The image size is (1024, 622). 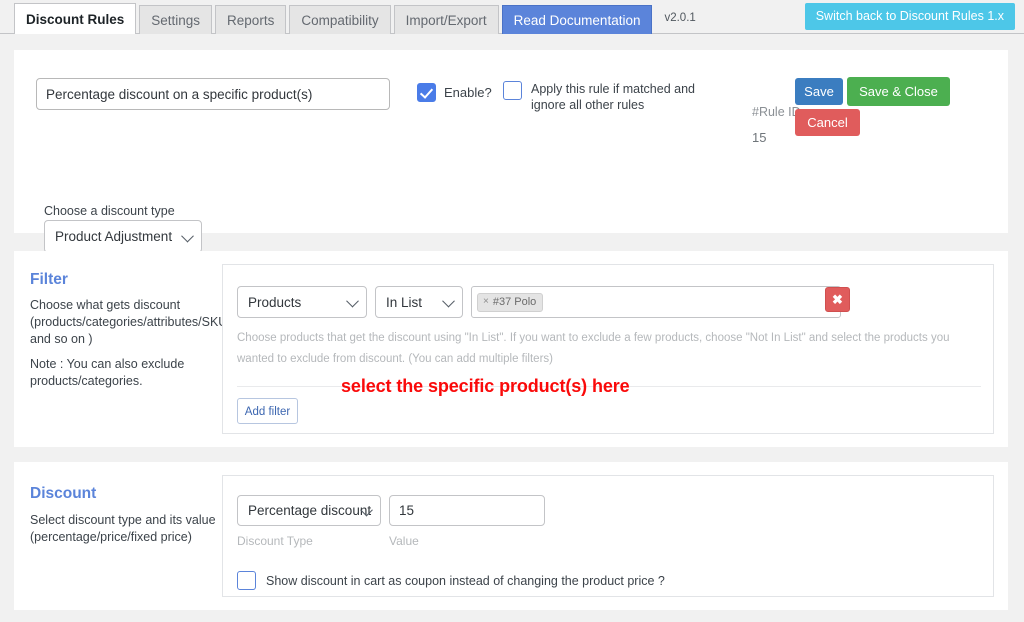 I want to click on discount-value-type-value: Percentage discount, so click(x=310, y=510).